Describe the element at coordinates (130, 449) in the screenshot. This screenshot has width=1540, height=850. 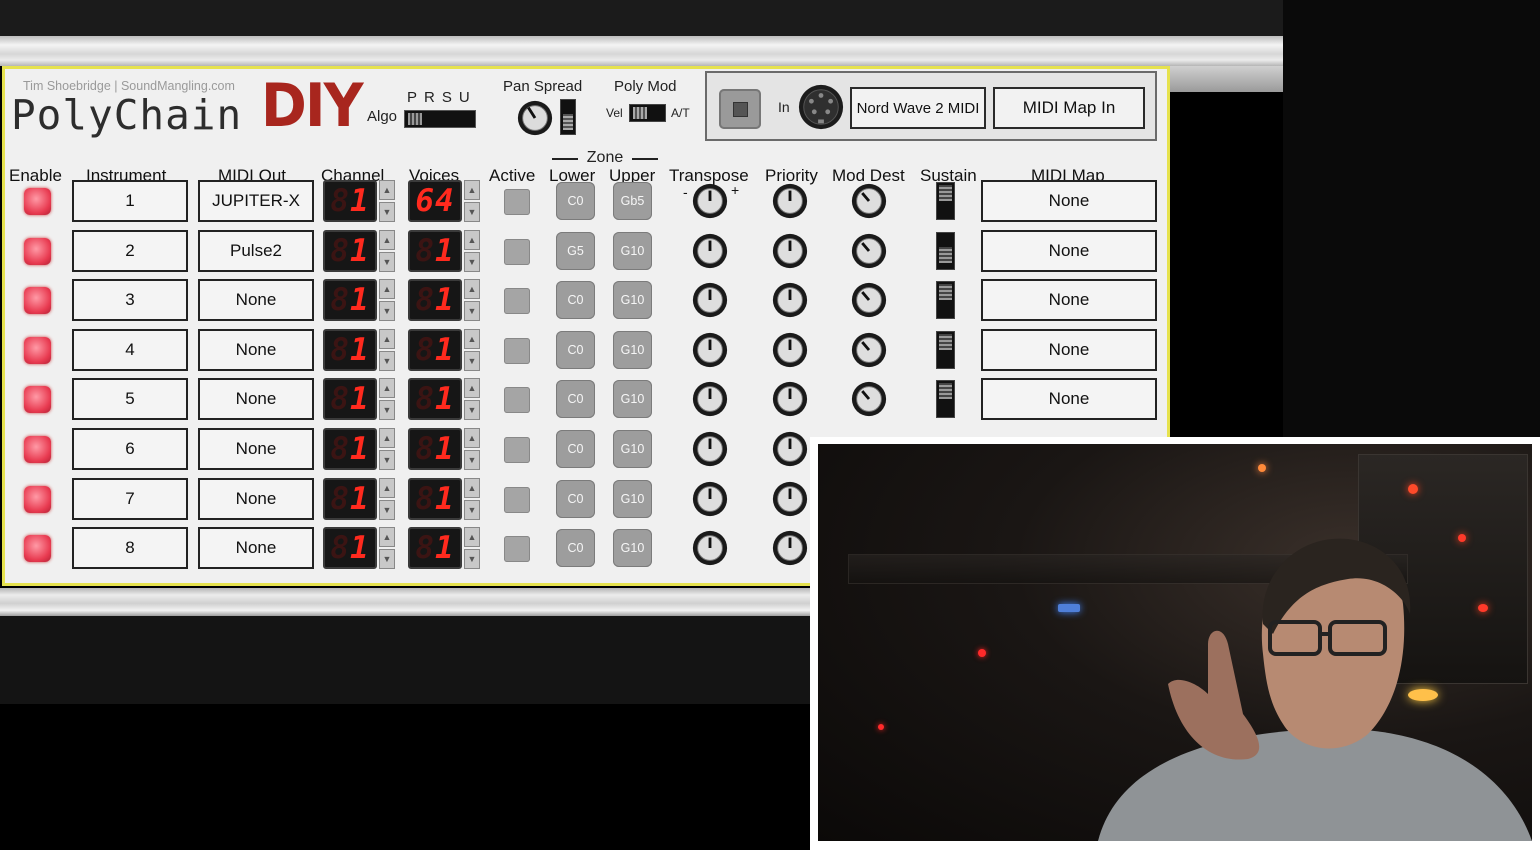
I see `instrument-button: 6` at that location.